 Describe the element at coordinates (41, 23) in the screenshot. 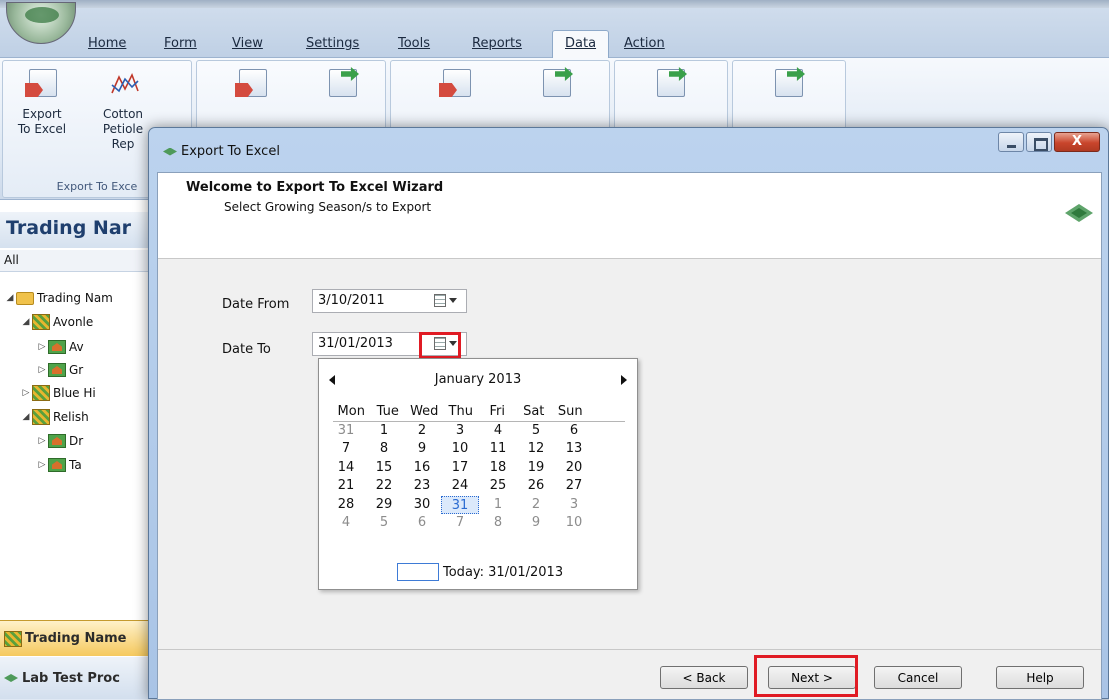

I see `app-orb-icon` at that location.